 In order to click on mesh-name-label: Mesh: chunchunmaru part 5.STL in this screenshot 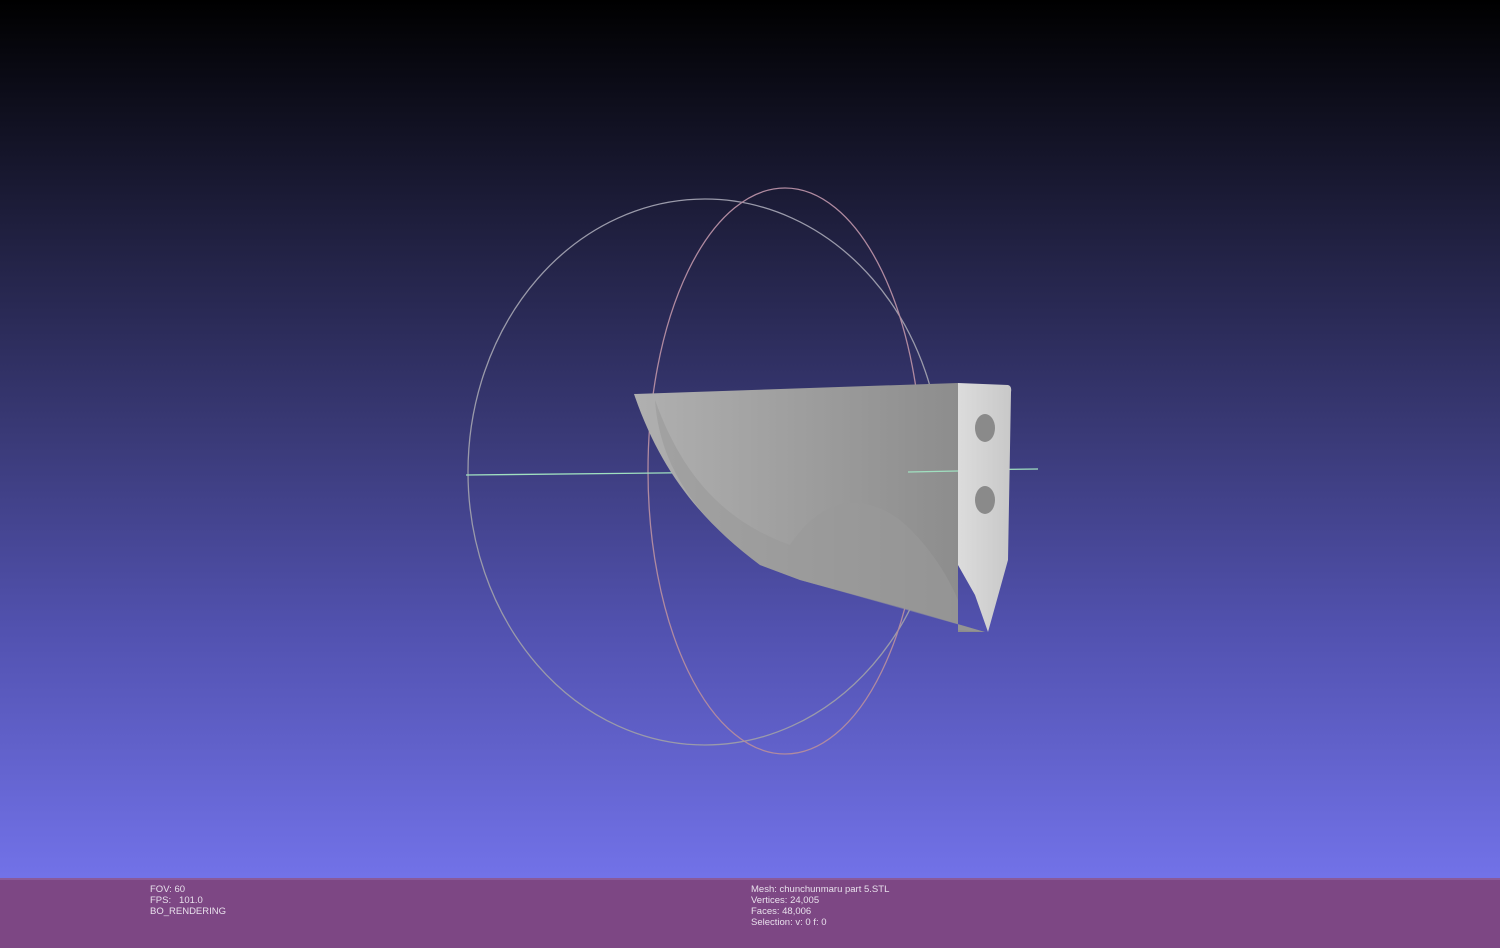, I will do `click(820, 889)`.